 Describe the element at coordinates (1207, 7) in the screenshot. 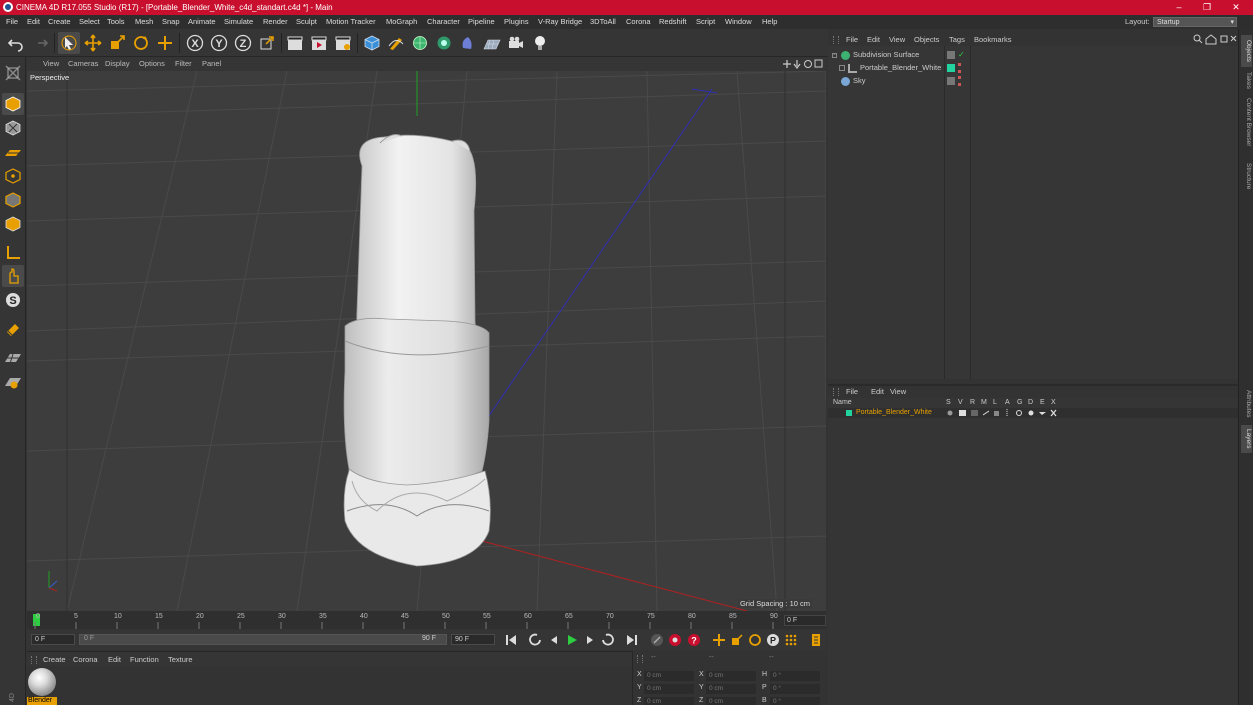

I see `restore-button: ❐` at that location.